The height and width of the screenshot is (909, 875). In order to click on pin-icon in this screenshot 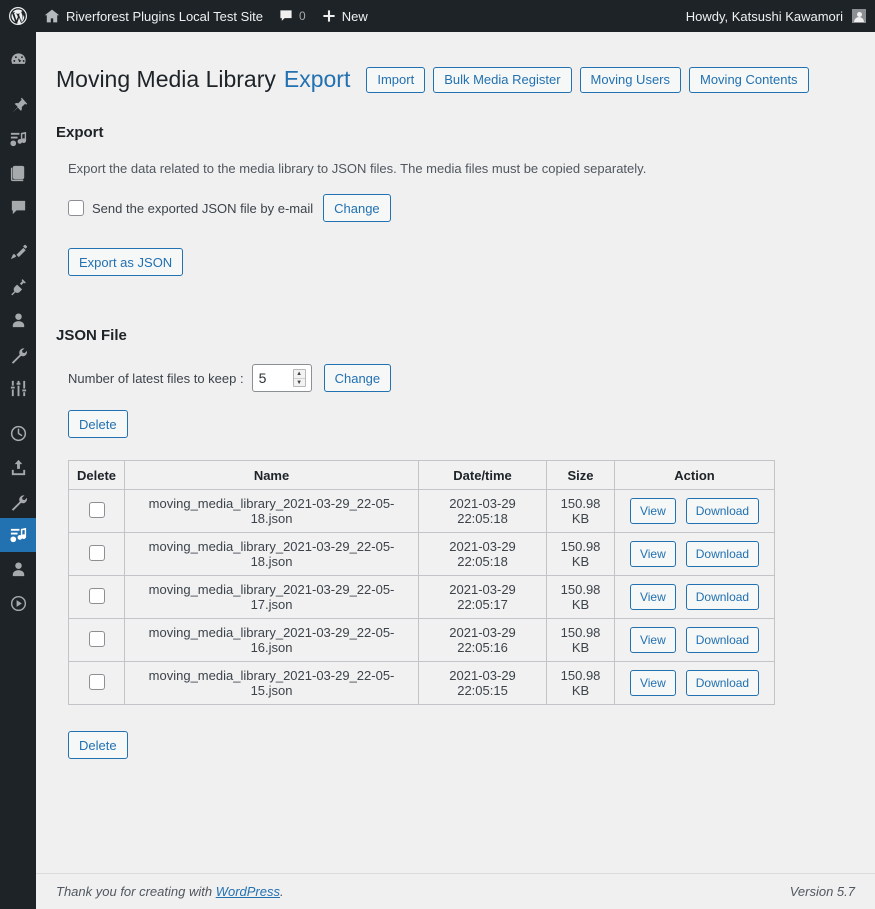, I will do `click(18, 105)`.